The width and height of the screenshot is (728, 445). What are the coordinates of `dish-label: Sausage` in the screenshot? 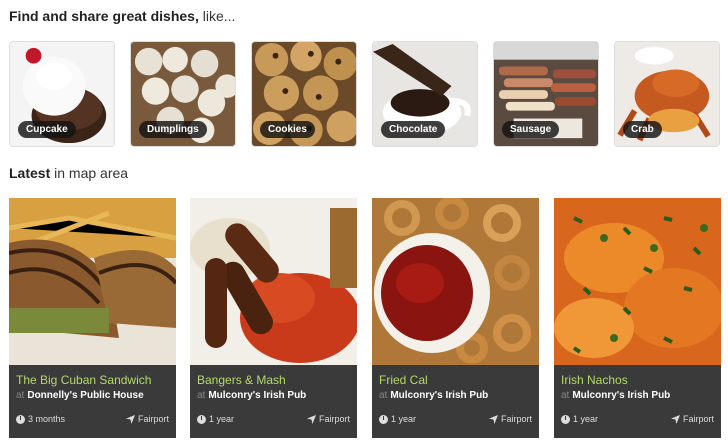 It's located at (531, 129).